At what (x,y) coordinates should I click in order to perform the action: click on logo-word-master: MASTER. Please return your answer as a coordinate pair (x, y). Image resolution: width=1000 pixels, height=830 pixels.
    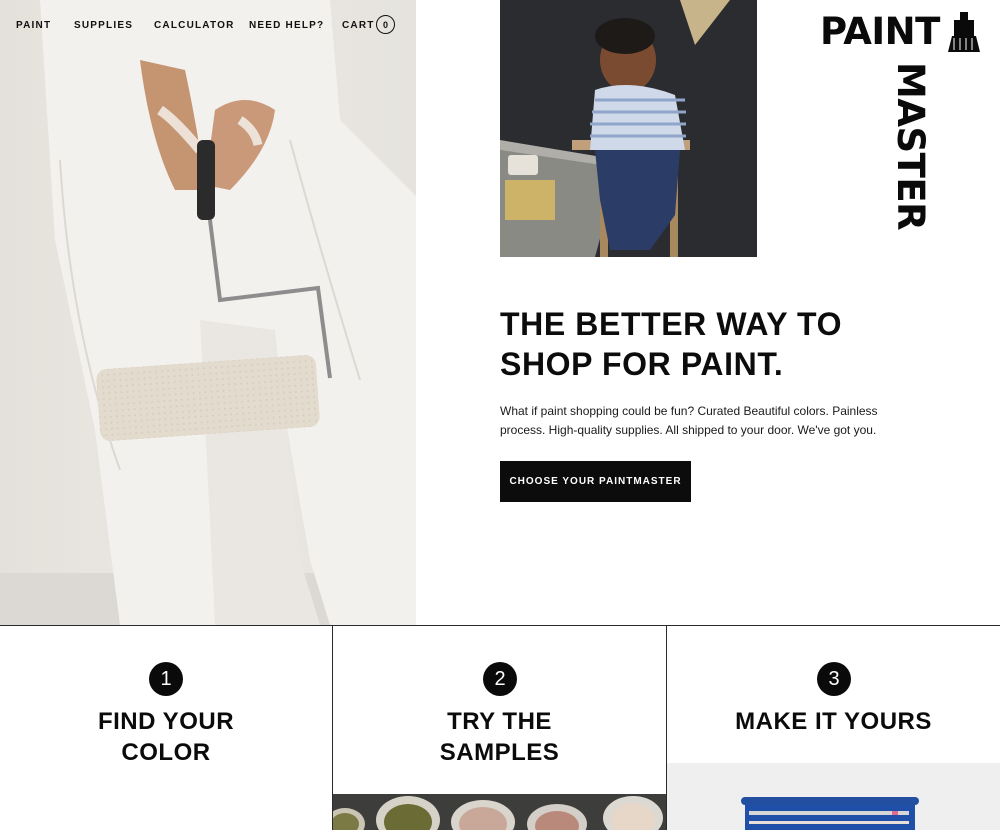
    Looking at the image, I should click on (910, 146).